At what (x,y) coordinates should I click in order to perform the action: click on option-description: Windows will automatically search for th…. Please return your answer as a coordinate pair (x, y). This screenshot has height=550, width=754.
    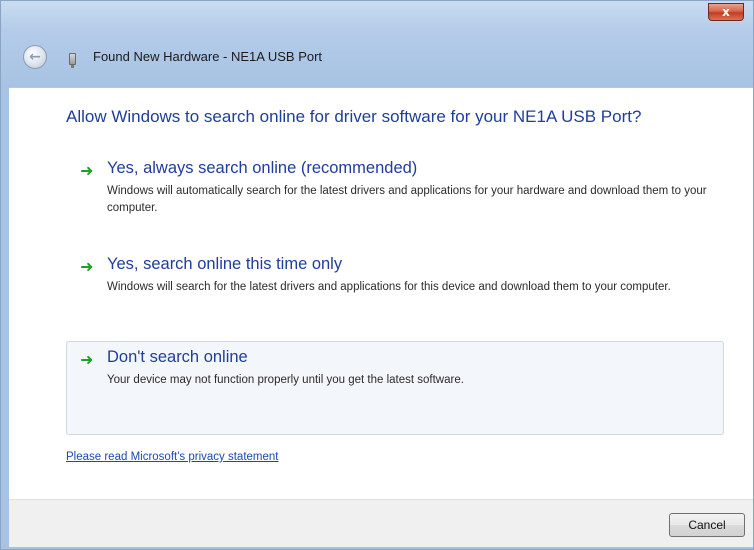
    Looking at the image, I should click on (407, 199).